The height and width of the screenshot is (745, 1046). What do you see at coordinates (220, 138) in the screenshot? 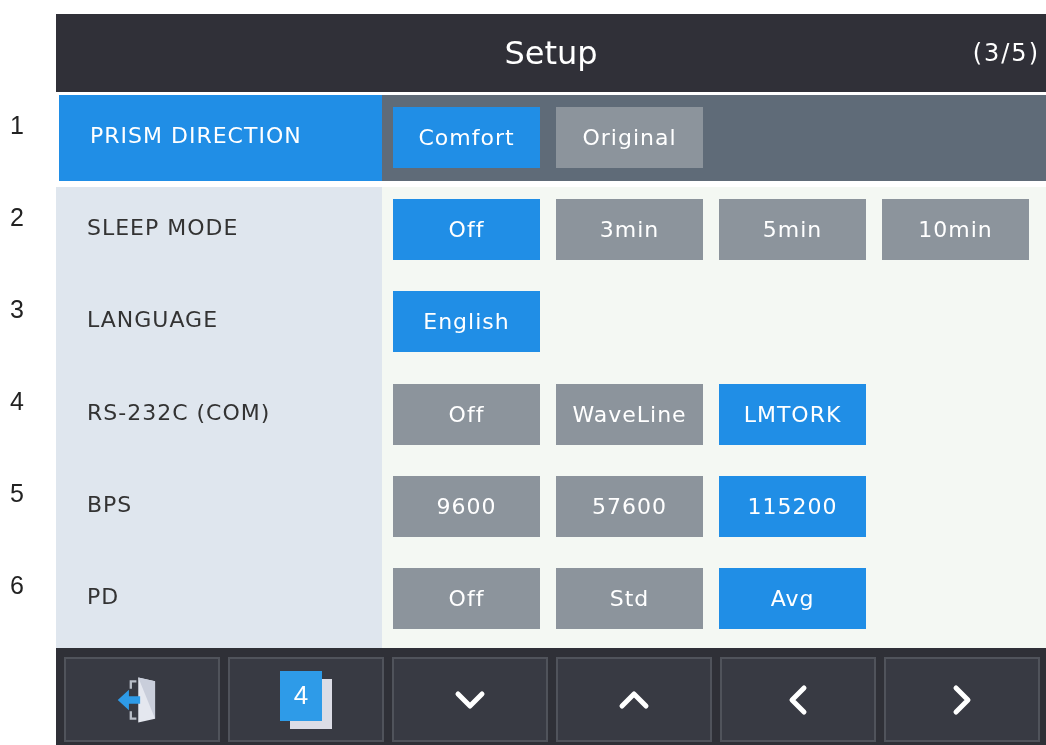
I see `setting-label: PRISM DIRECTION` at bounding box center [220, 138].